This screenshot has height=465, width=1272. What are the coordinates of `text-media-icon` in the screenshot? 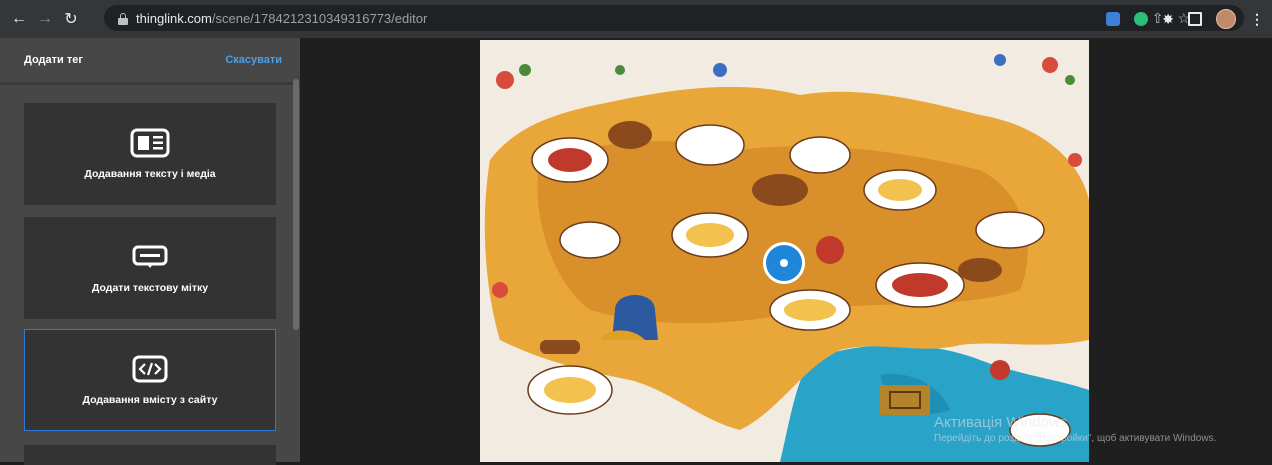 It's located at (150, 143).